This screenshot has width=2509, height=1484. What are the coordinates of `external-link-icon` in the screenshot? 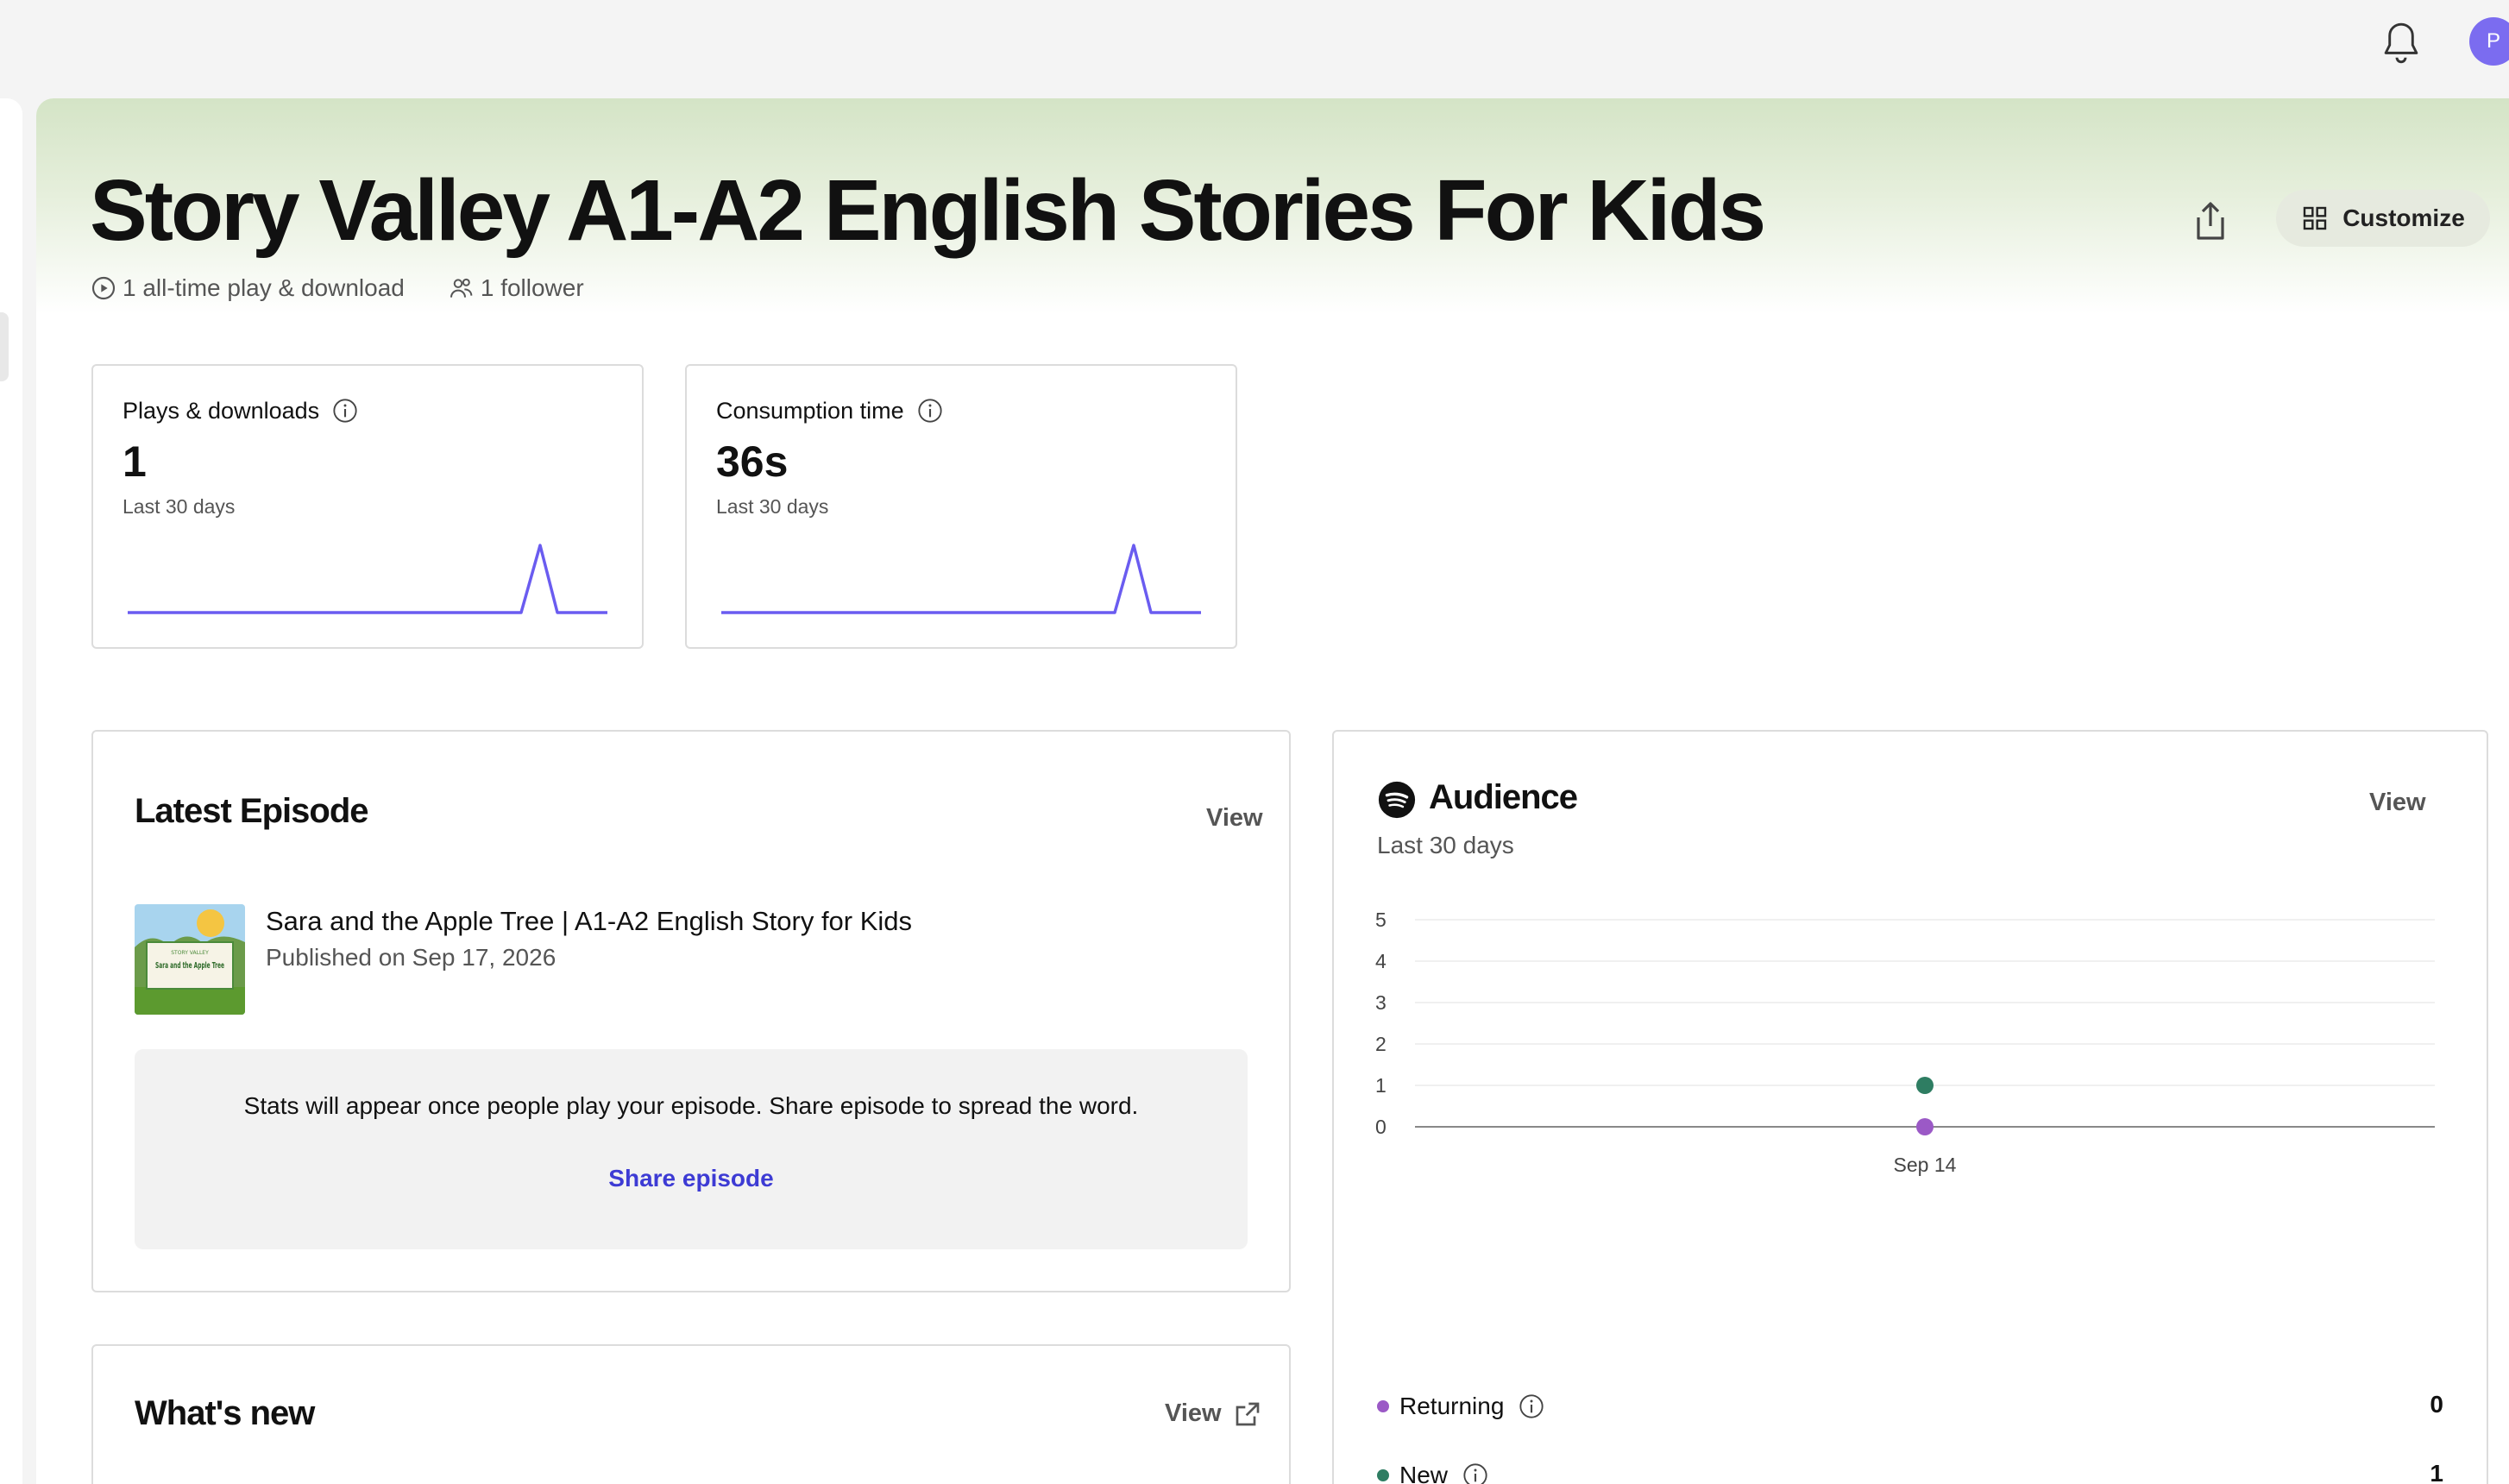 It's located at (1247, 1413).